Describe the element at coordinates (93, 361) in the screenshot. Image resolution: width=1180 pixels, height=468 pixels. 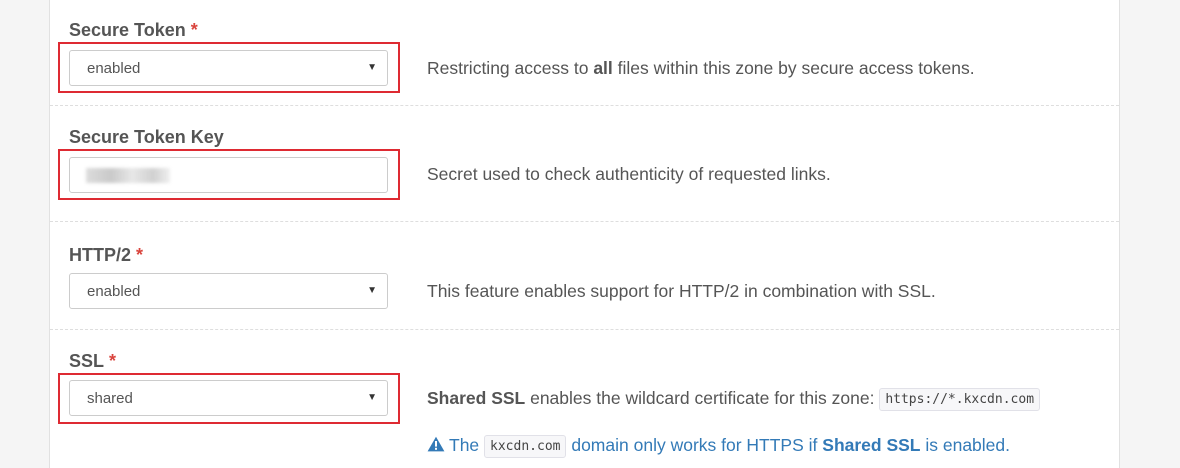
I see `ssl-label: SSL *` at that location.